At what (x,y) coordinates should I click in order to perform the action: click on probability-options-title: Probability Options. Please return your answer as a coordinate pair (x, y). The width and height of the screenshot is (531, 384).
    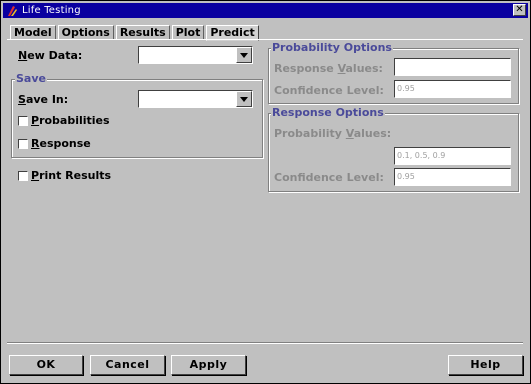
    Looking at the image, I should click on (332, 47).